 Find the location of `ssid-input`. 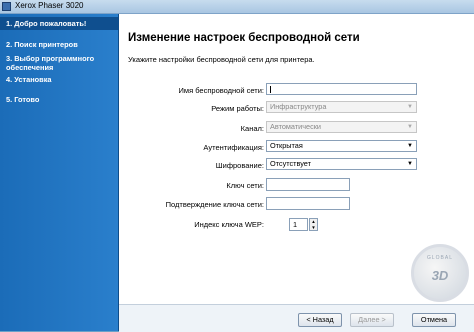

ssid-input is located at coordinates (341, 89).